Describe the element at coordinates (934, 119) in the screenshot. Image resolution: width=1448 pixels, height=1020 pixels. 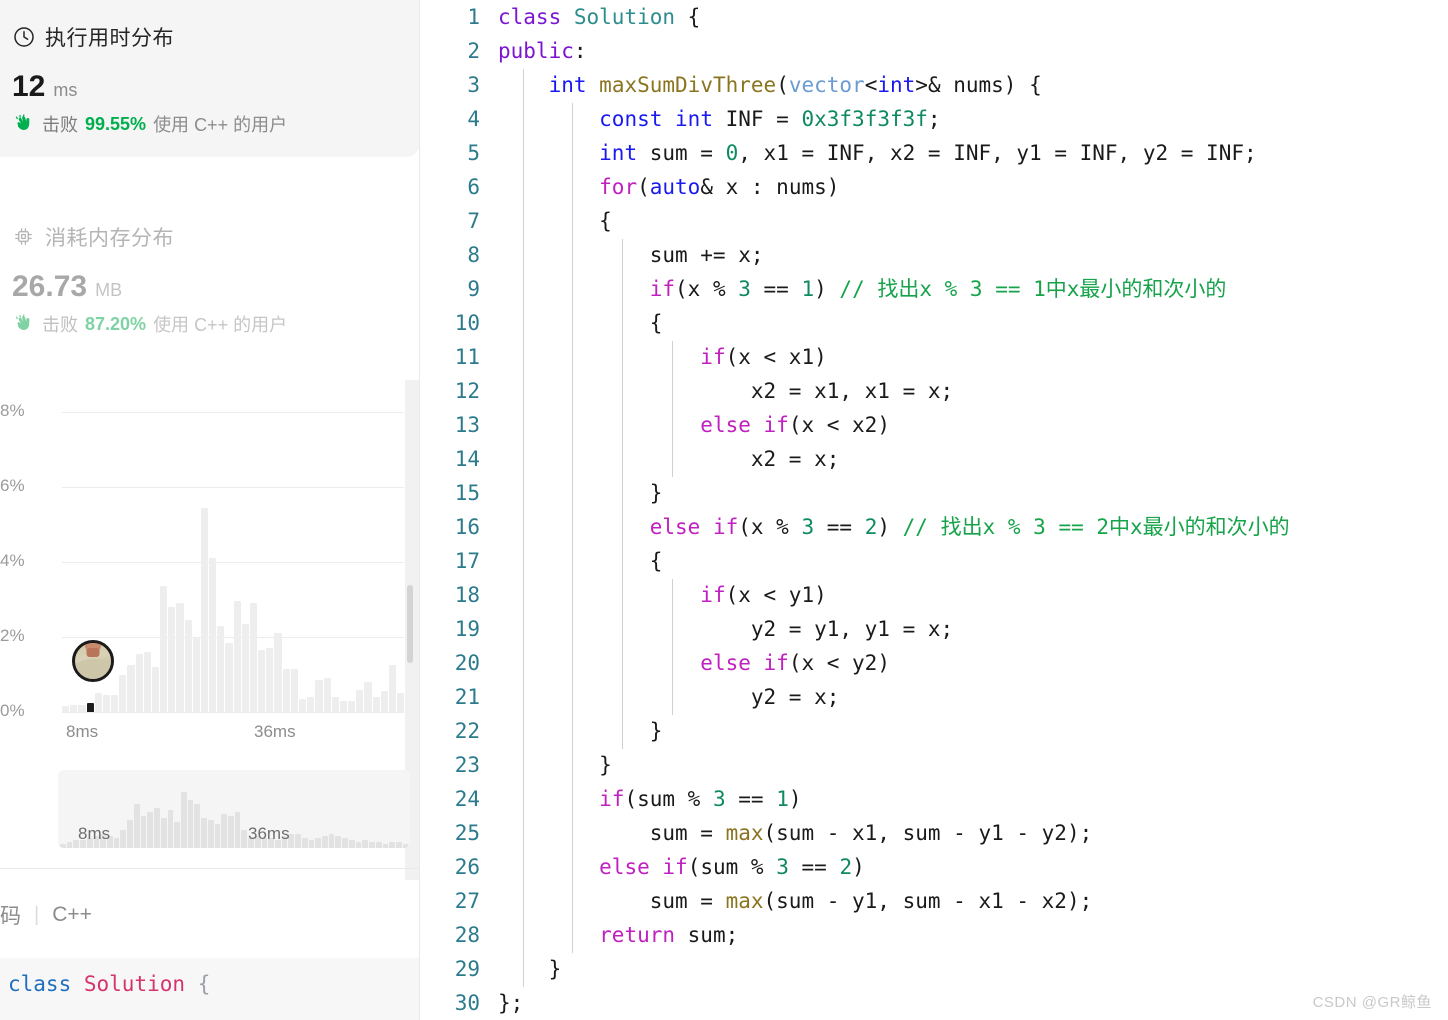
I see `code-line: 4 const int INF = 0x3f3f3f3f;` at that location.